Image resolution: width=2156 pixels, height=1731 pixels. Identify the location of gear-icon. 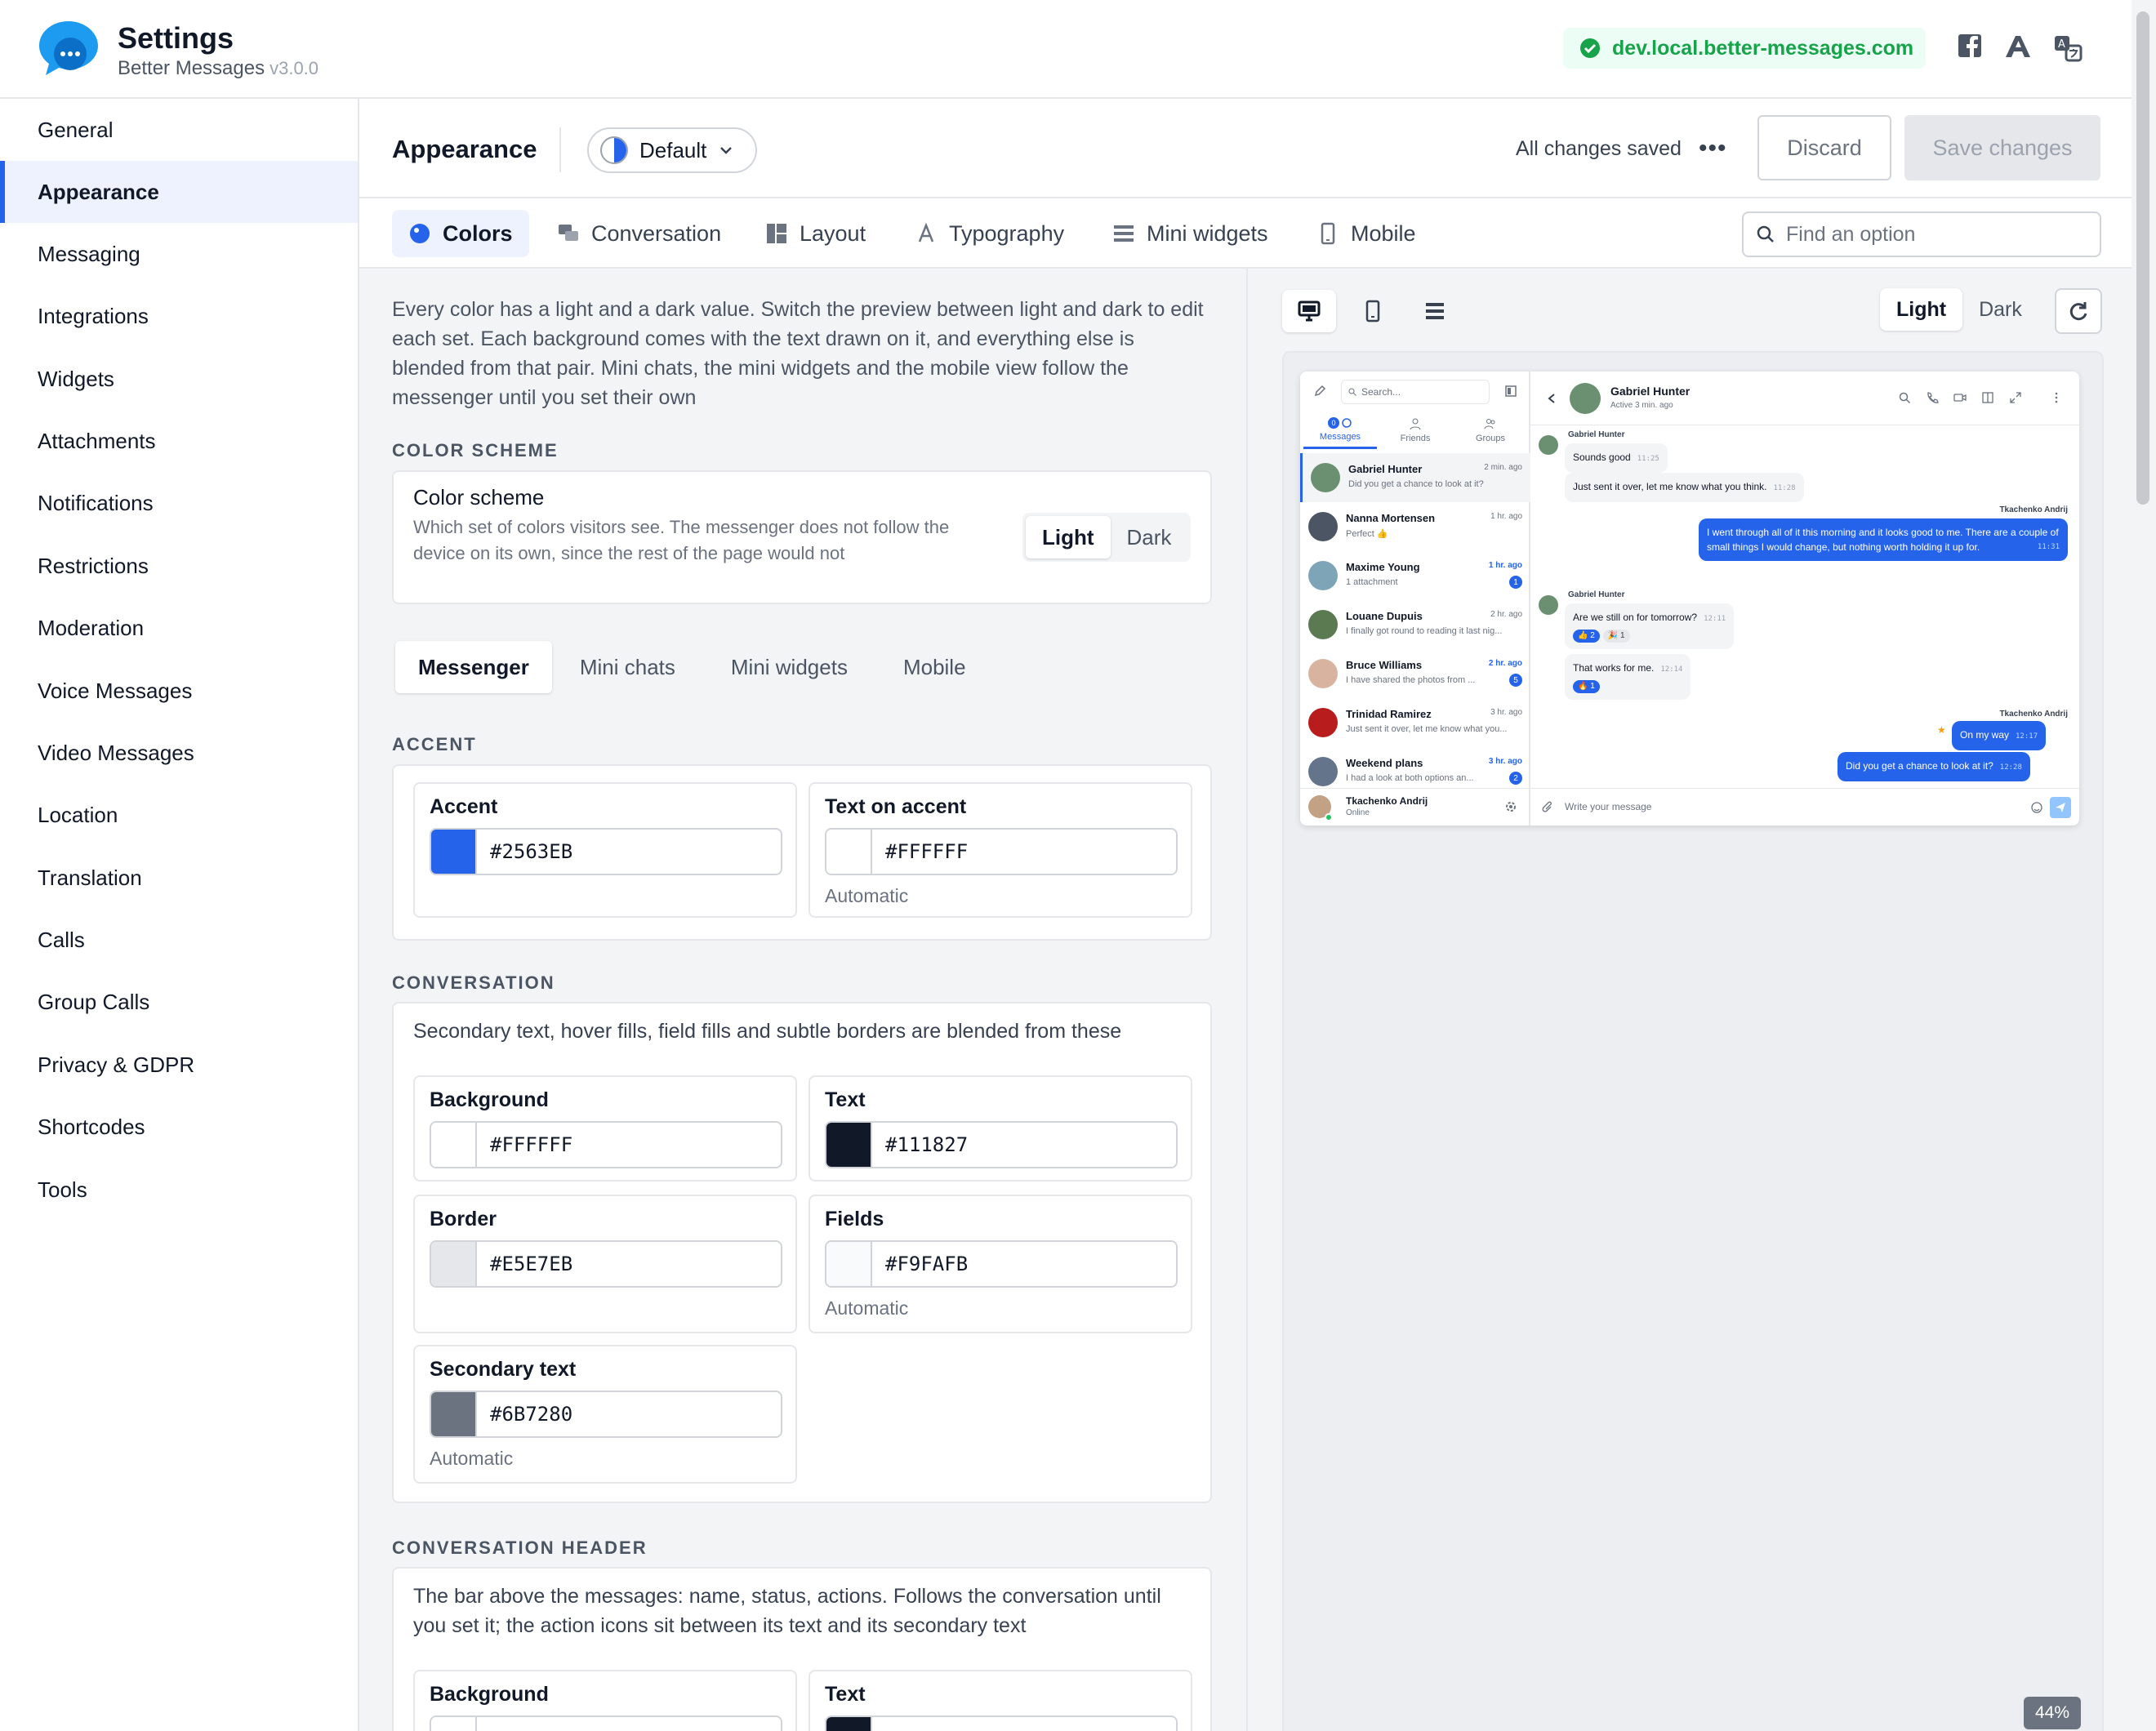
(1510, 807).